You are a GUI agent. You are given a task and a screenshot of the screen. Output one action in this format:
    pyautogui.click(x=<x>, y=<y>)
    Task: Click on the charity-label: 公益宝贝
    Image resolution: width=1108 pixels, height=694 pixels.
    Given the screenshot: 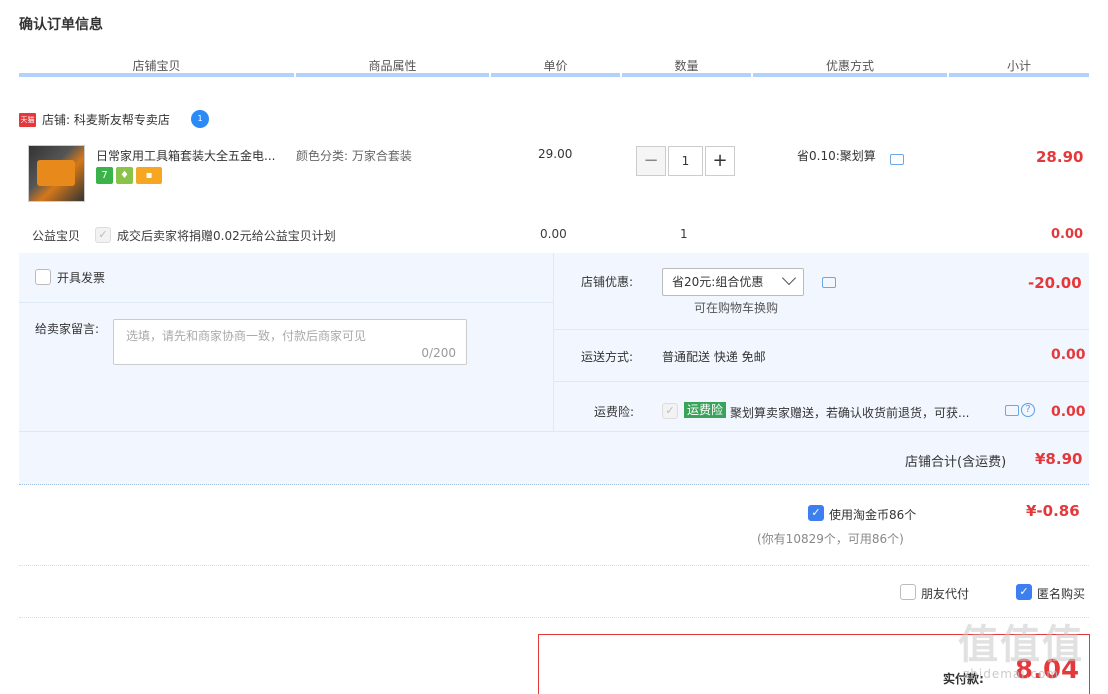 What is the action you would take?
    pyautogui.click(x=56, y=236)
    